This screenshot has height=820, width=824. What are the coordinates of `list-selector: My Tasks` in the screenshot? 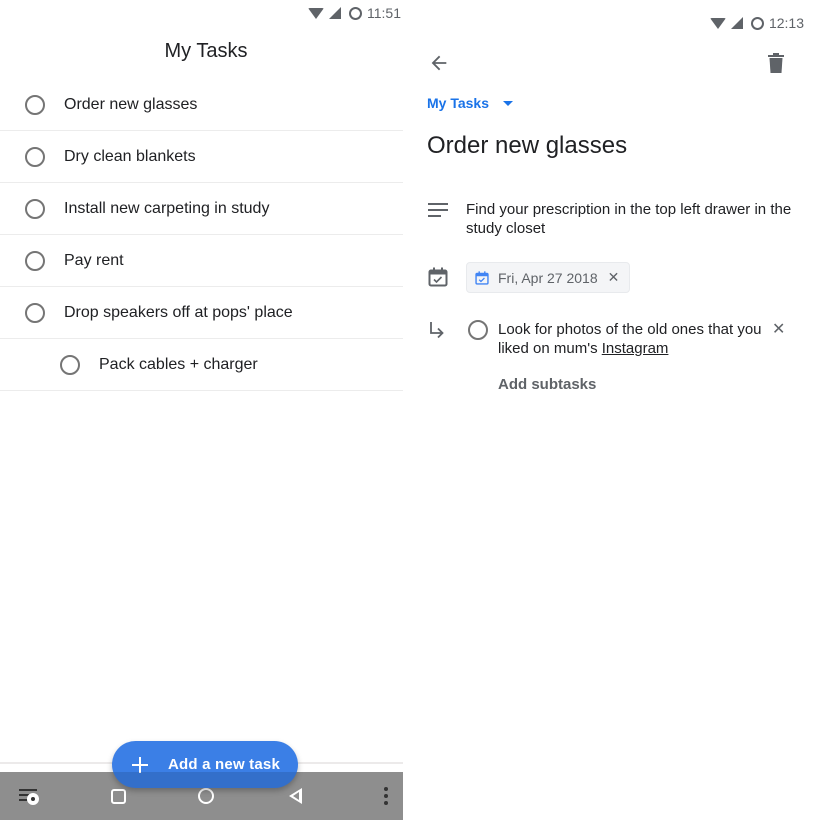 It's located at (470, 103).